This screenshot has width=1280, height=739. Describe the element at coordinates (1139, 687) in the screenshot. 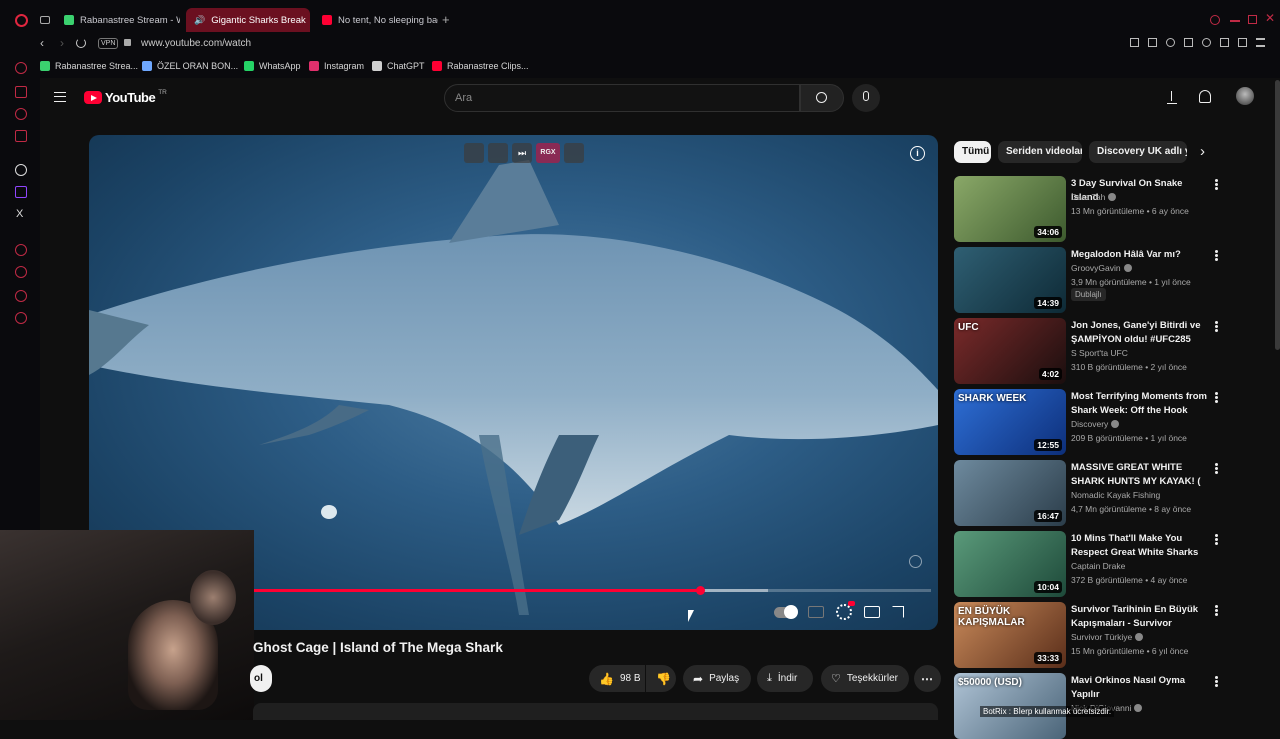

I see `recommendation-title: Mavi Orkinos Nasıl Oyma Yapılır` at that location.